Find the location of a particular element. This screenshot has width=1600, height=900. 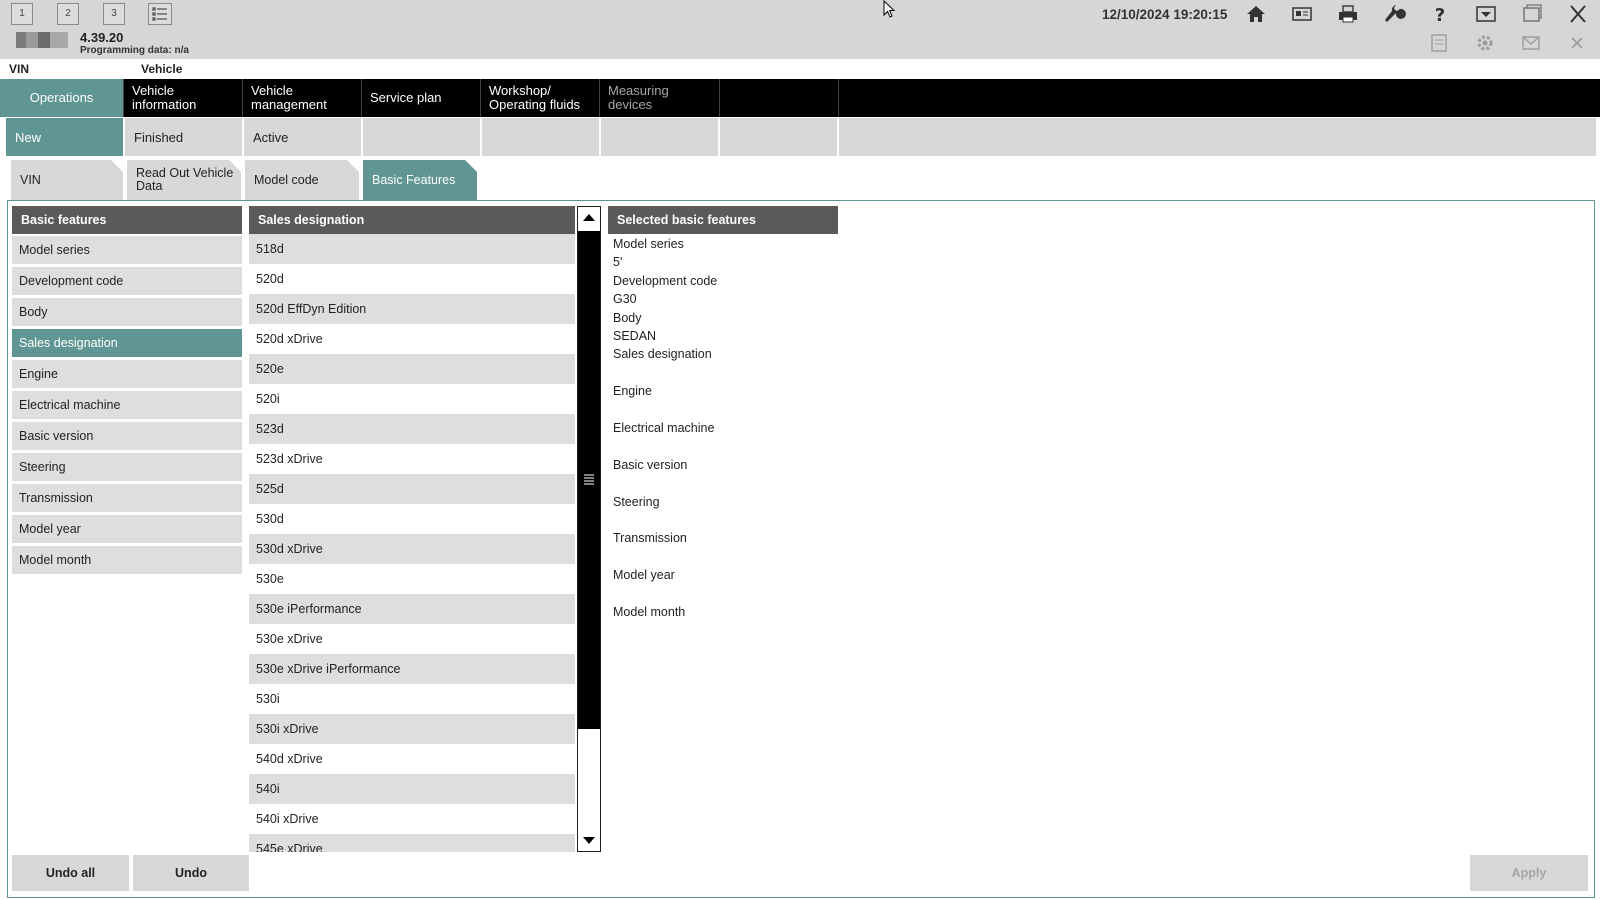

list-item: 520e is located at coordinates (412, 369).